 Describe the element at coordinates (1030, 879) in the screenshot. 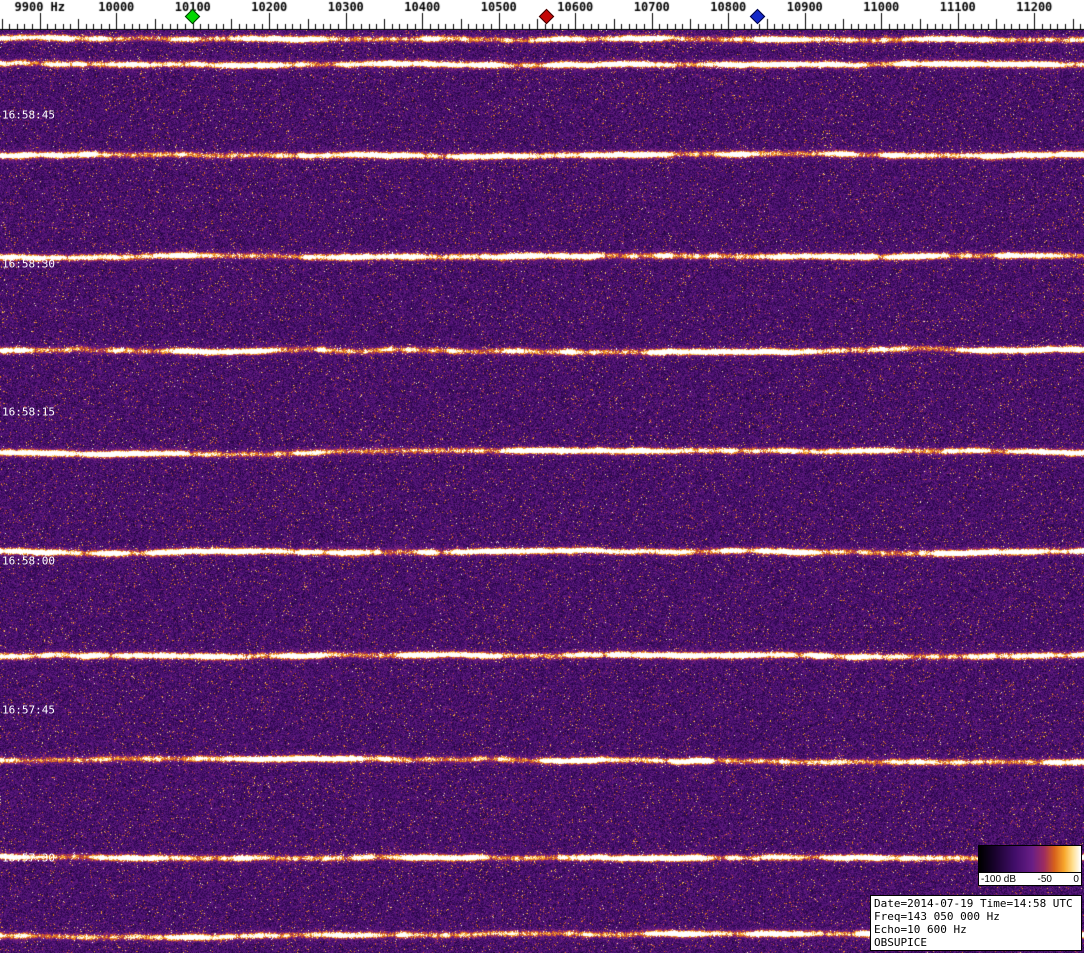

I see `colorbar-labels: -100 dB -50 0` at that location.